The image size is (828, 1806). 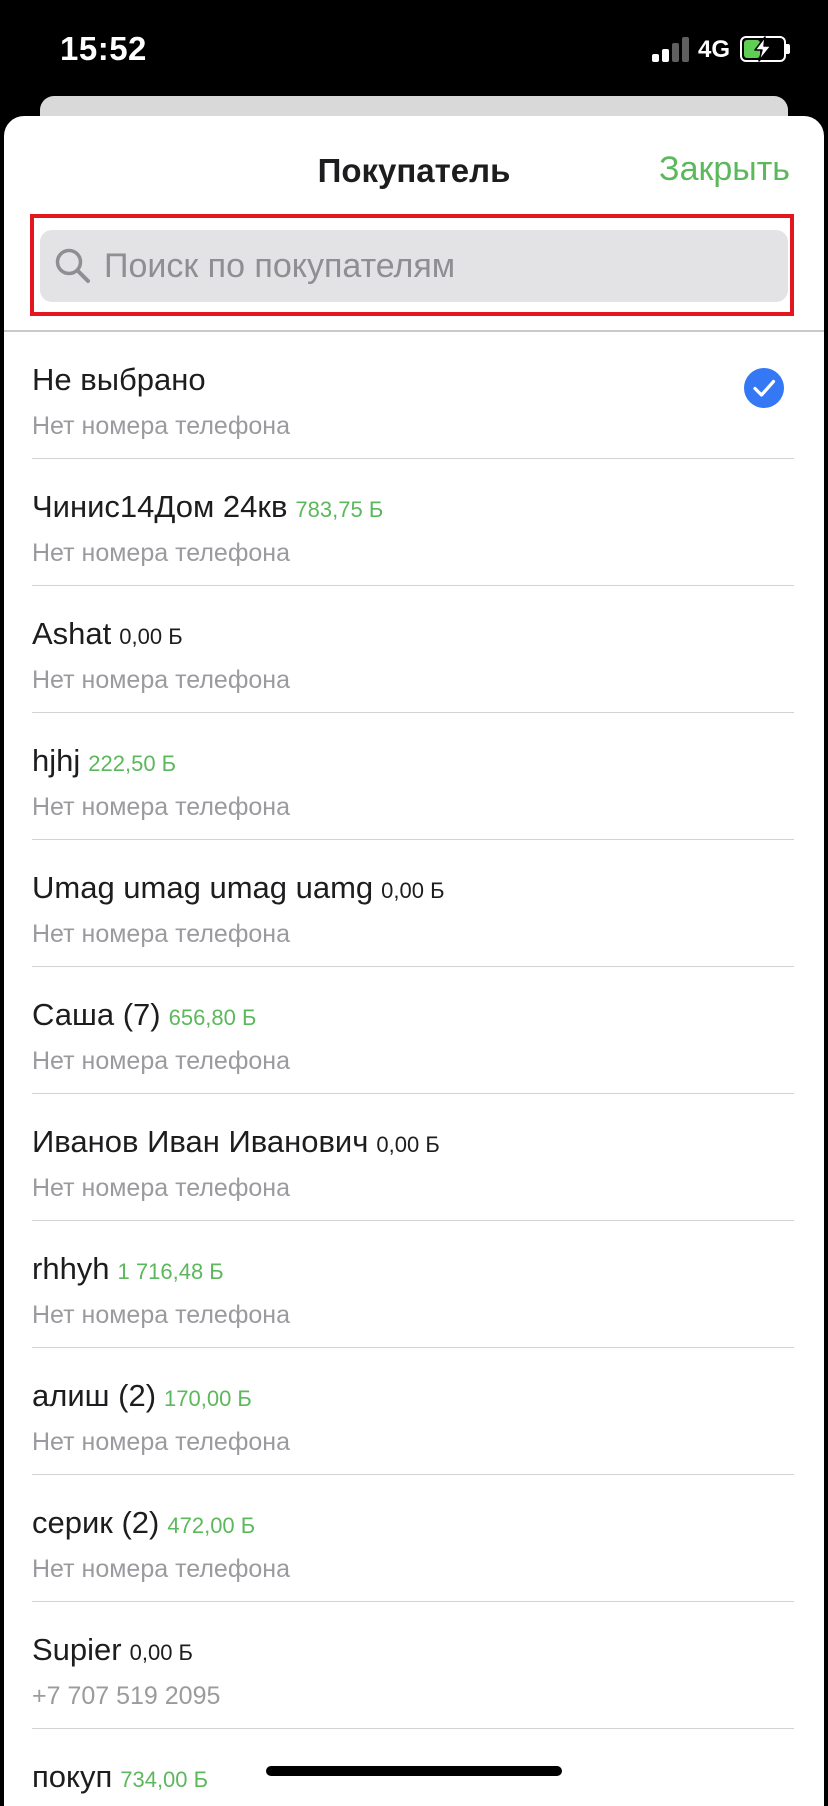 What do you see at coordinates (72, 633) in the screenshot?
I see `customer-name: Ashat` at bounding box center [72, 633].